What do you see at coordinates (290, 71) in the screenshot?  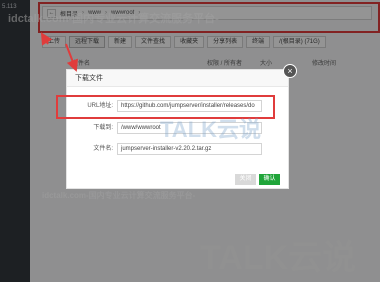 I see `close-icon: ×` at bounding box center [290, 71].